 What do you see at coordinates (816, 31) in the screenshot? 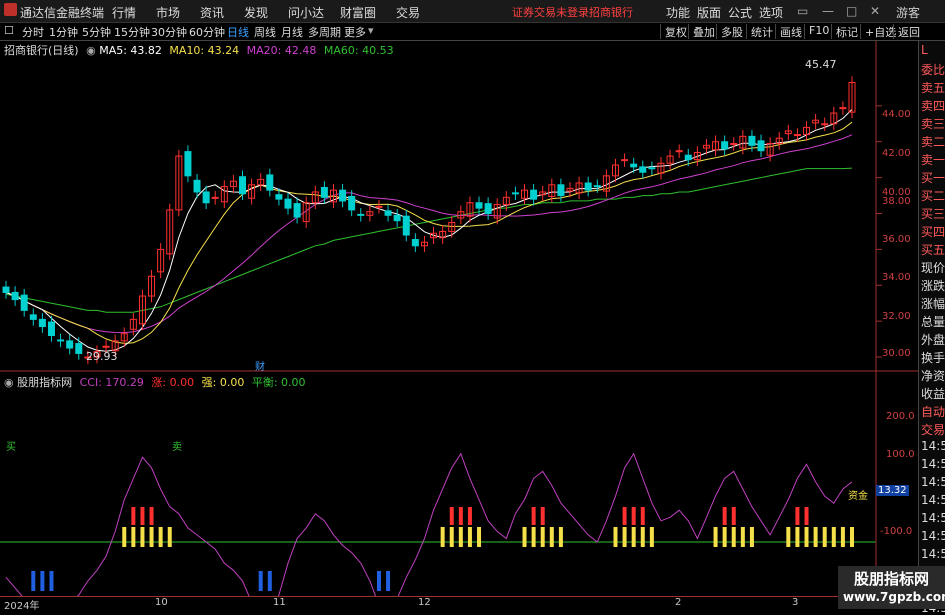
I see `btn-f10: F10` at bounding box center [816, 31].